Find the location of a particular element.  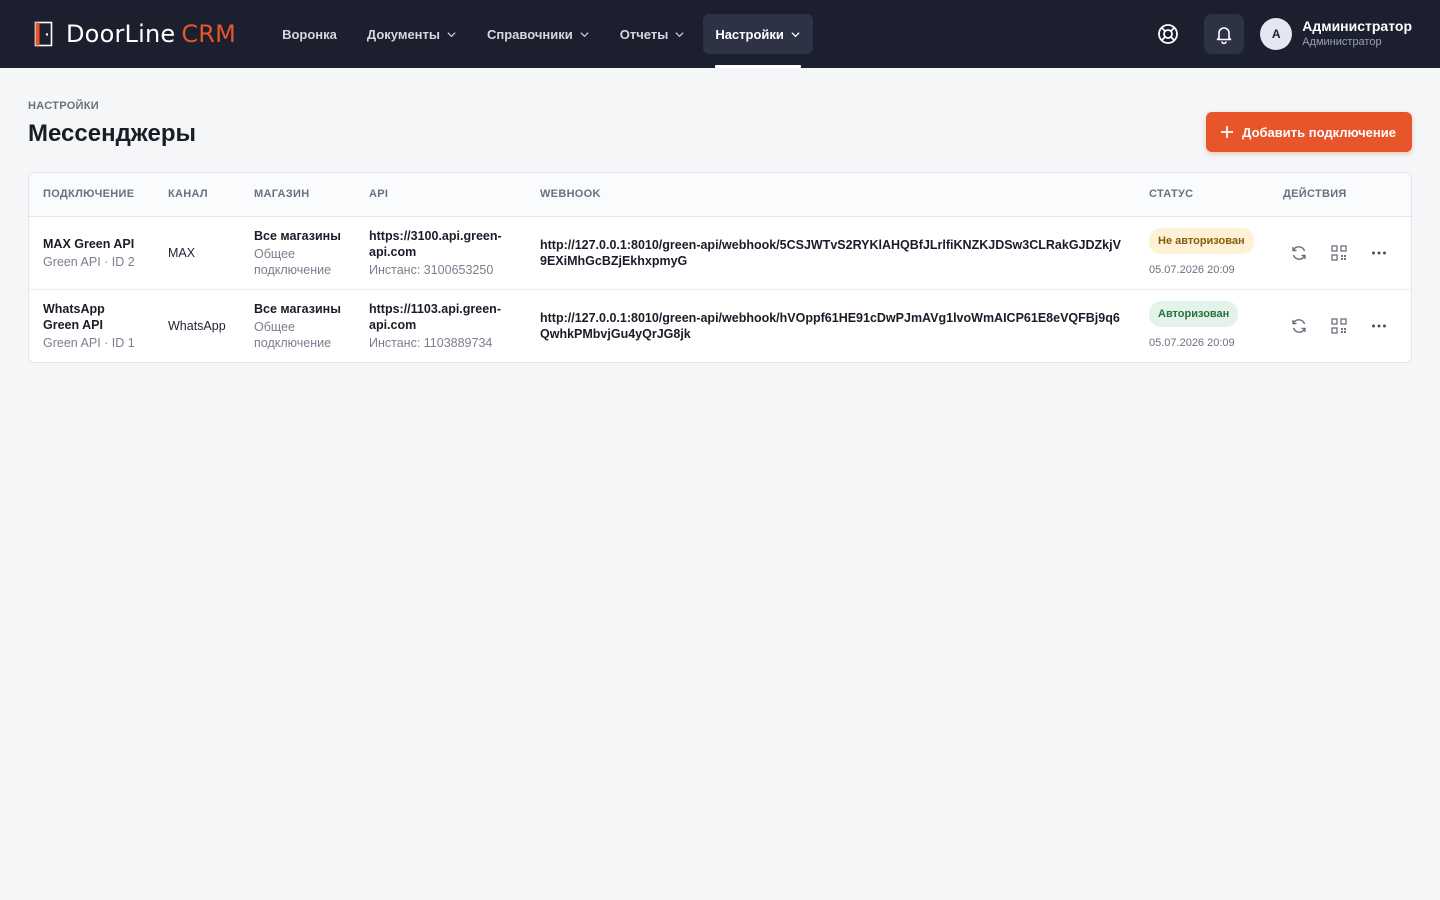

column-header-store: МАГАЗИН is located at coordinates (297, 195).